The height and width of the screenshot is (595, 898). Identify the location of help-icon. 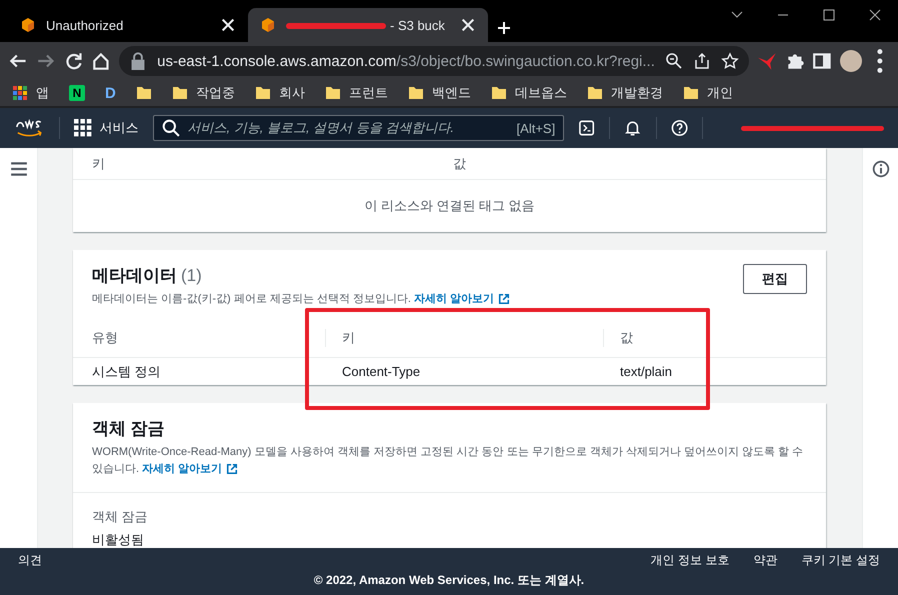
(679, 128).